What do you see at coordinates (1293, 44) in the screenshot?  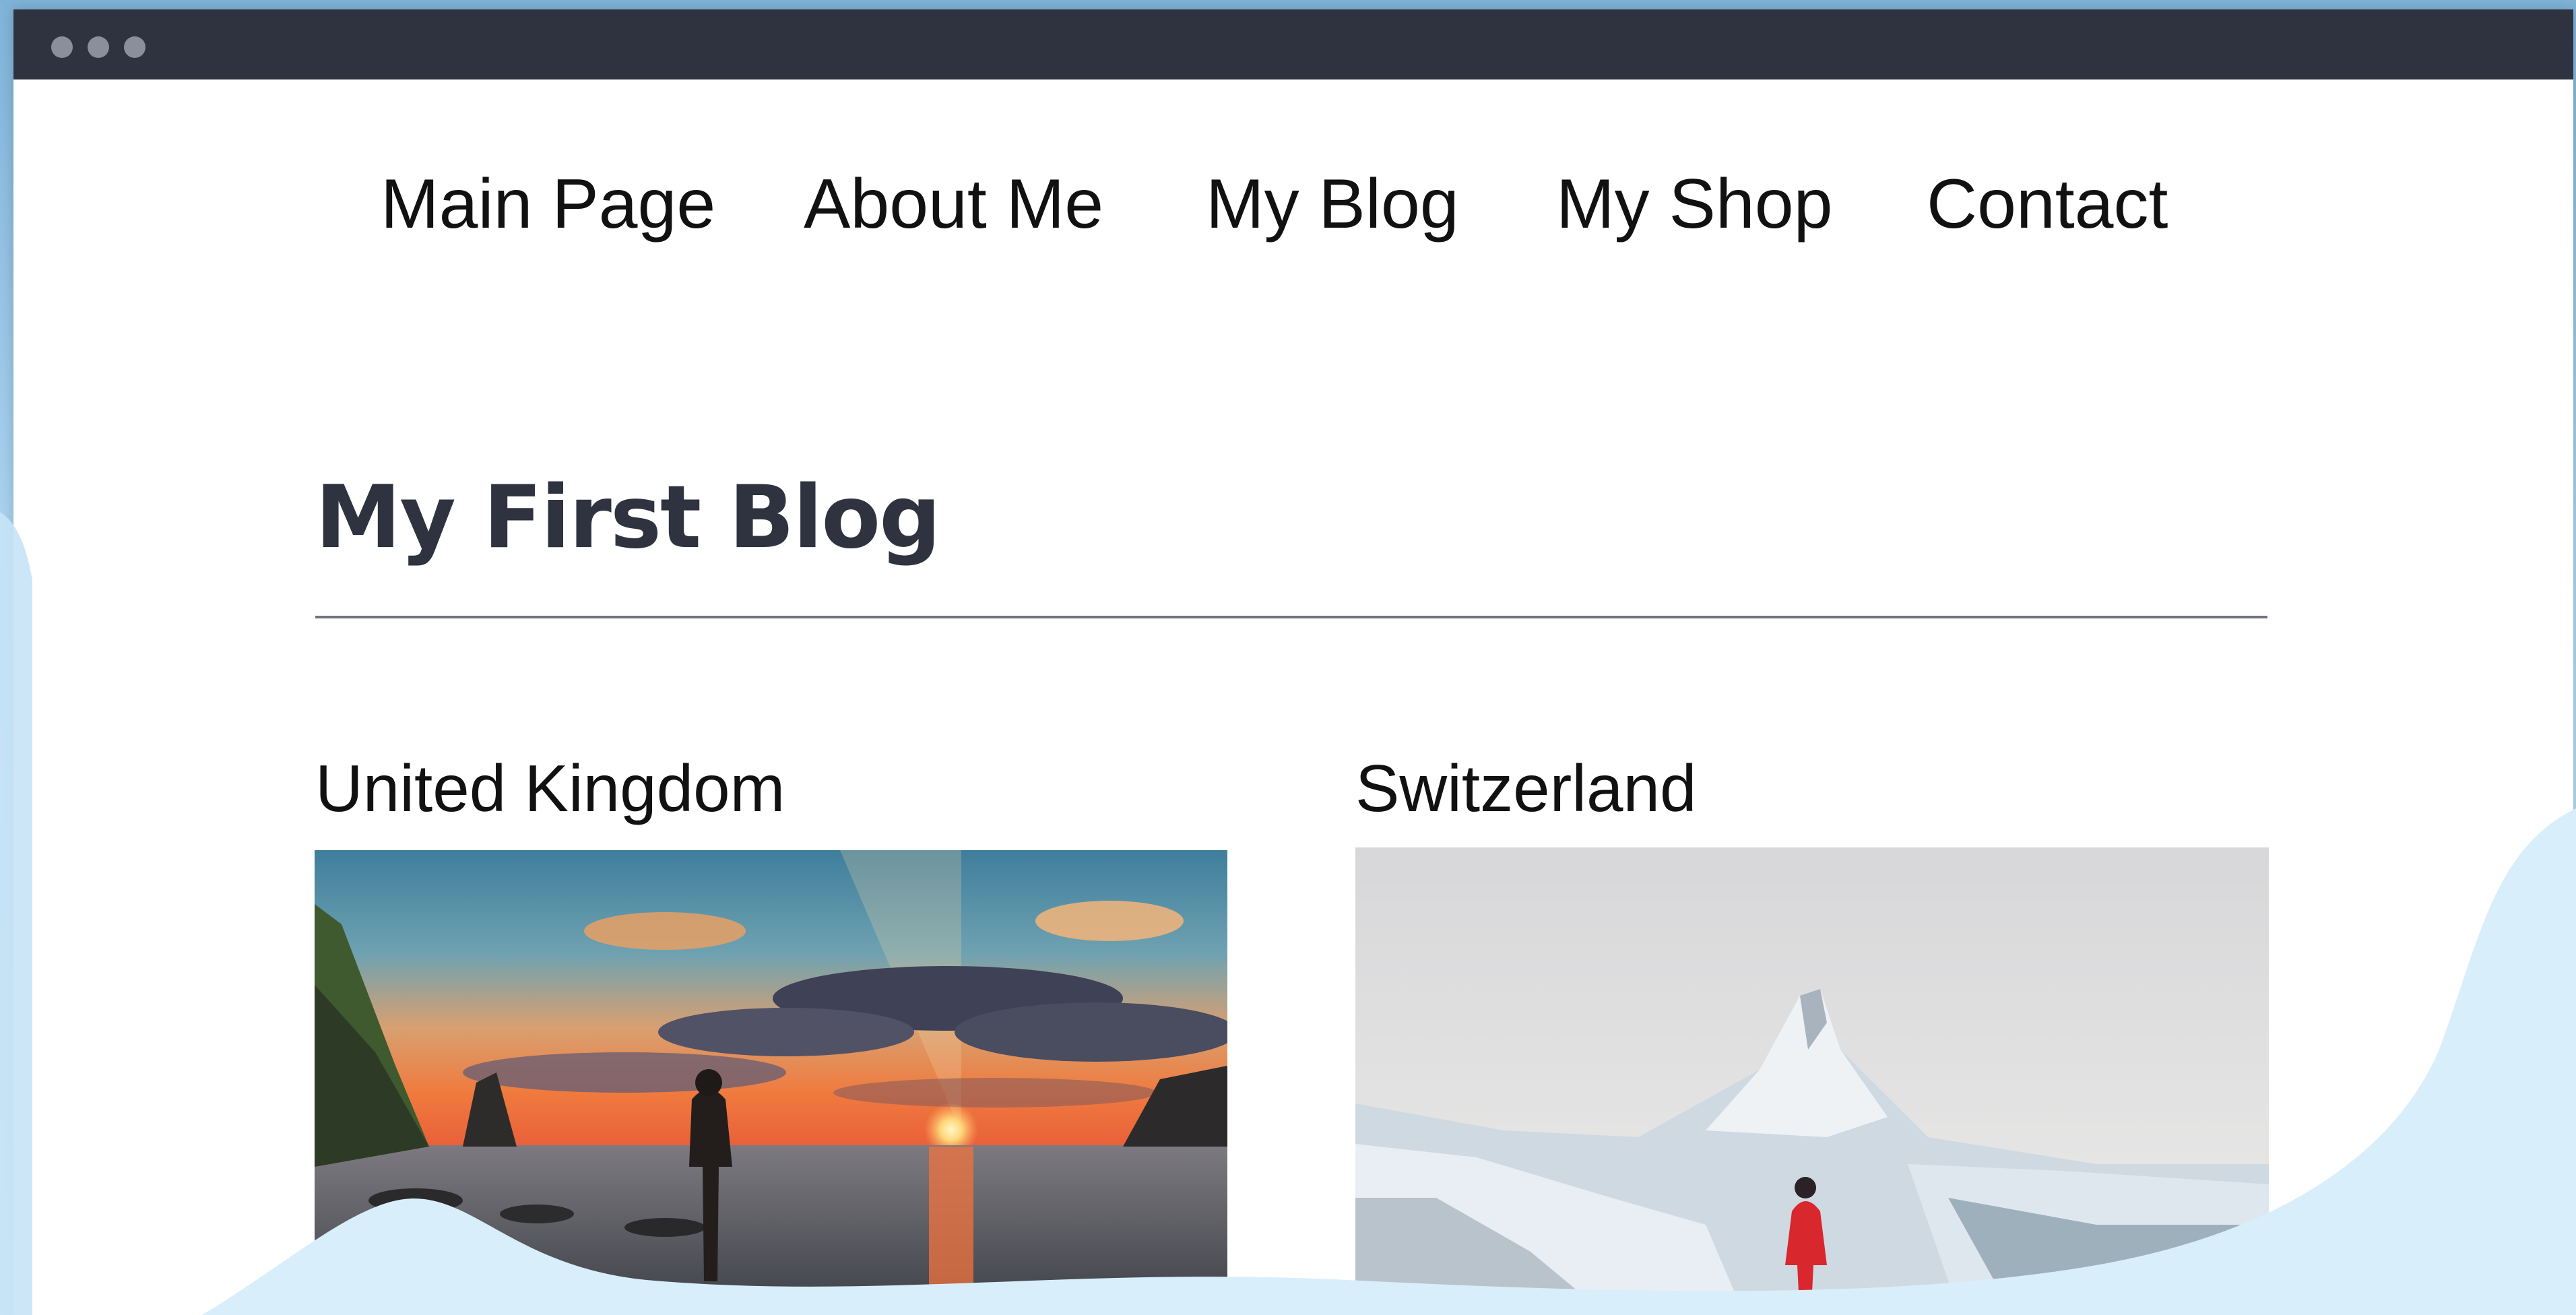 I see `window-titlebar` at bounding box center [1293, 44].